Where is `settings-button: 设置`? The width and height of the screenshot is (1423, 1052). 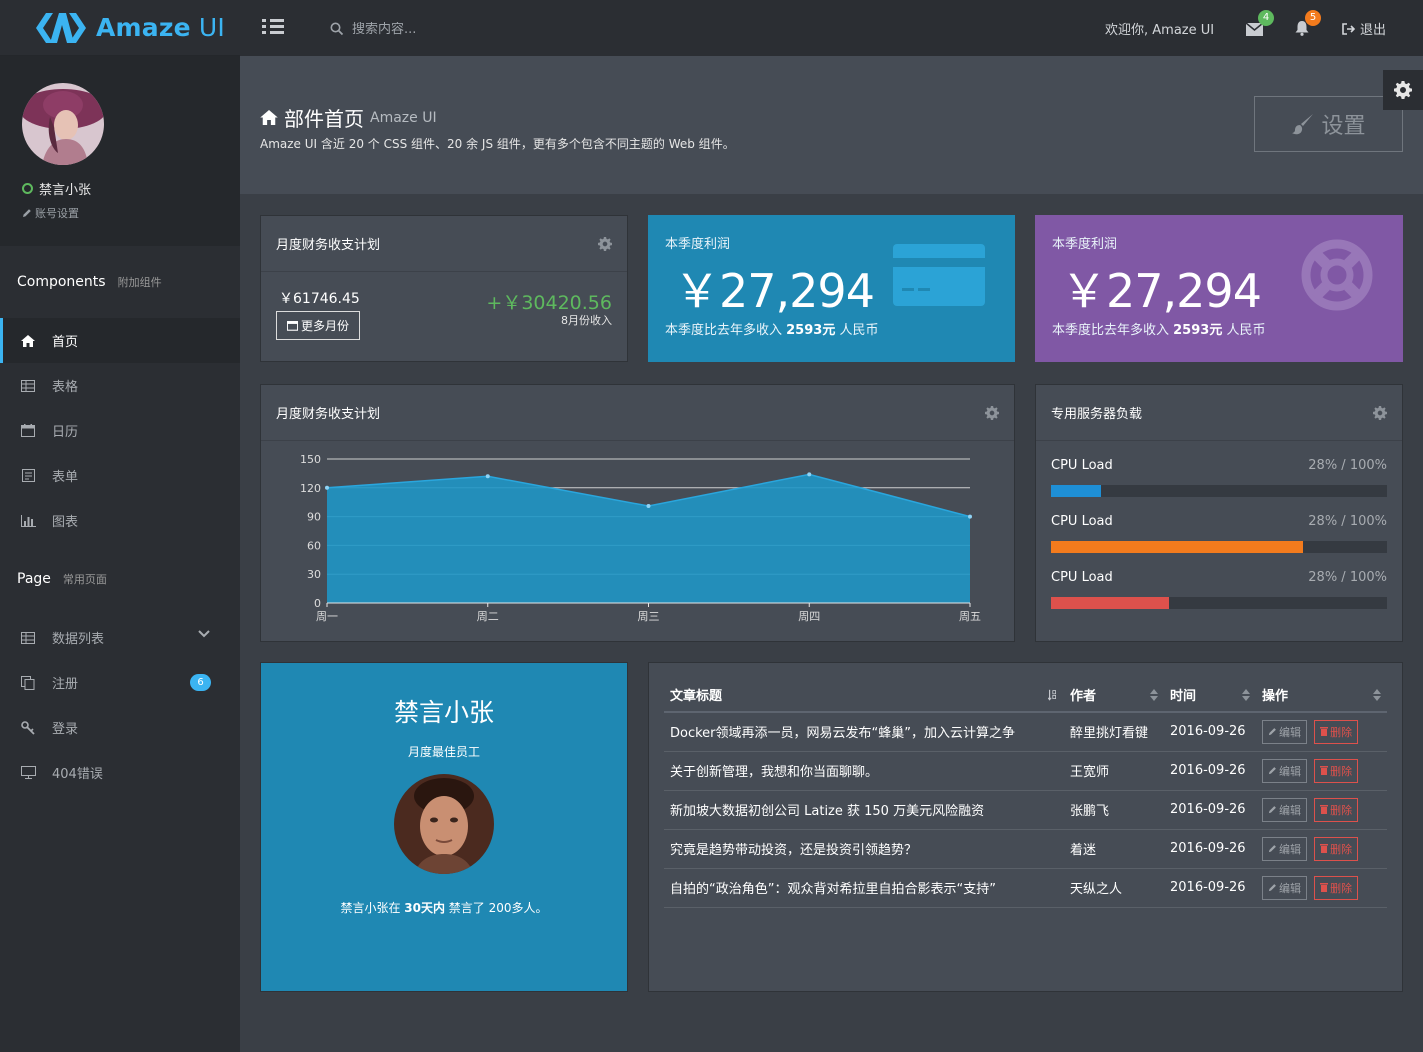
settings-button: 设置 is located at coordinates (1328, 124).